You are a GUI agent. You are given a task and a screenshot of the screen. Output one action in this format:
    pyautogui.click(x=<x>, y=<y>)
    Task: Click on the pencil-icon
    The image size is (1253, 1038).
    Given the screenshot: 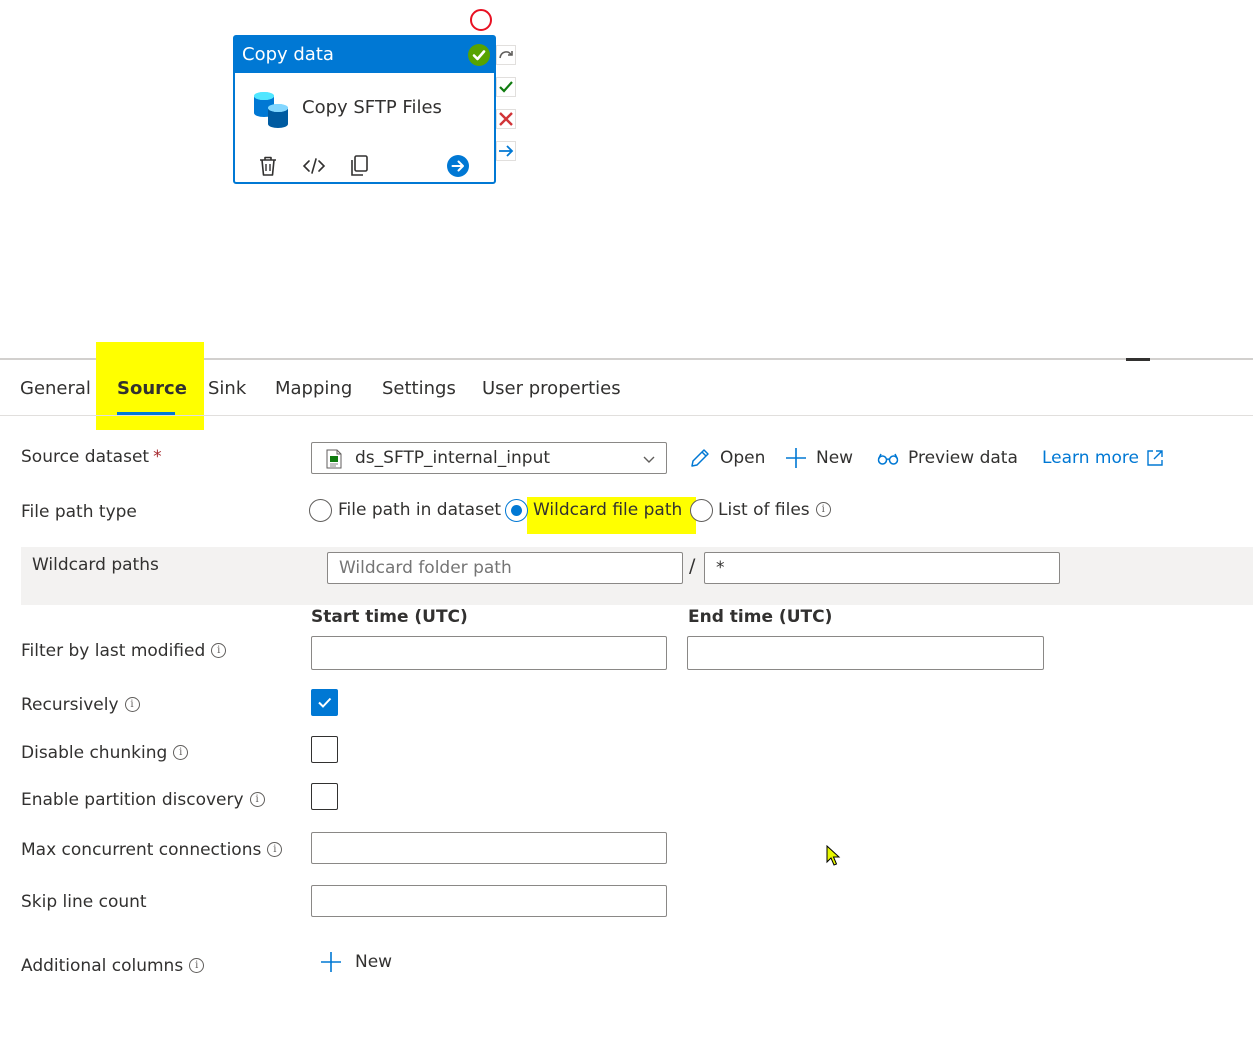 What is the action you would take?
    pyautogui.click(x=700, y=458)
    